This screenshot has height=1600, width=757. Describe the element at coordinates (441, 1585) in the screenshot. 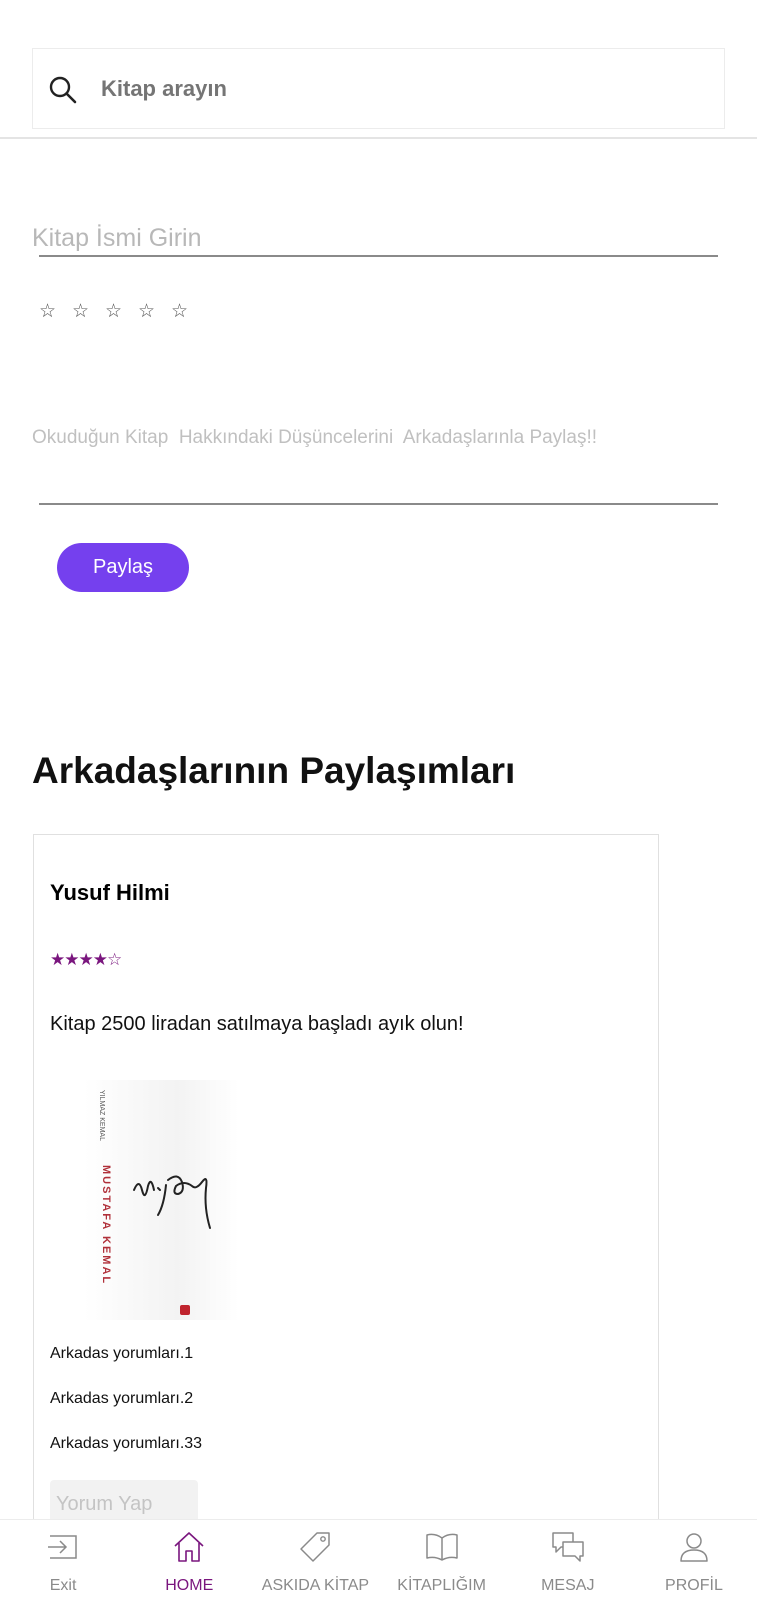

I see `nav-label: KİTAPLIĞIM` at that location.